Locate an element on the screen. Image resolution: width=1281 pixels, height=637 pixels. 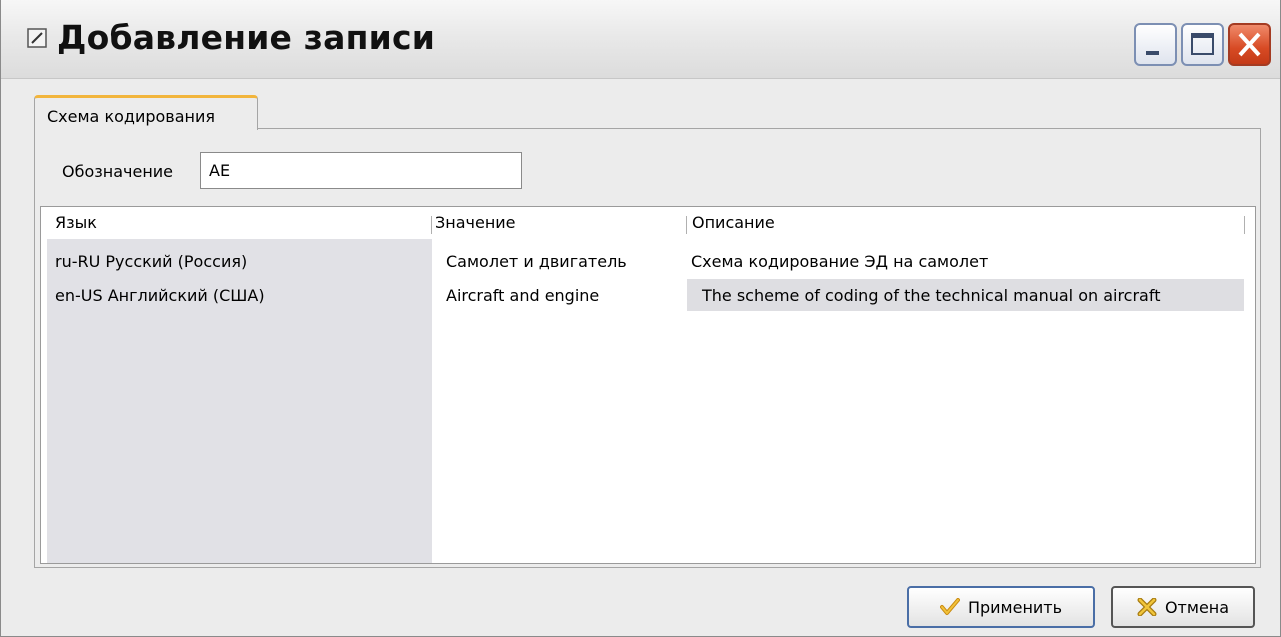
title-bar: Добавление записи is located at coordinates (640, 39).